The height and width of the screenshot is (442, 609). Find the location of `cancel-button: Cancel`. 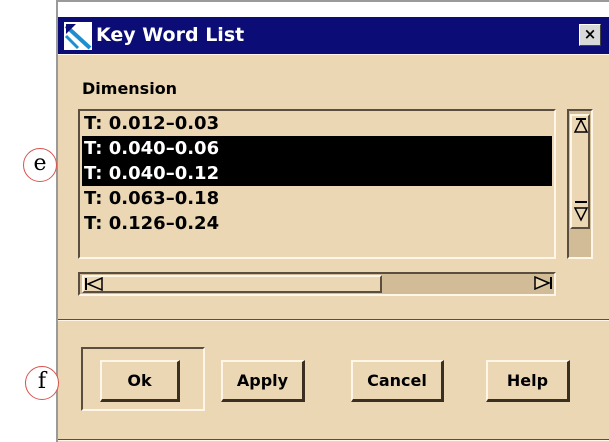

cancel-button: Cancel is located at coordinates (397, 381).